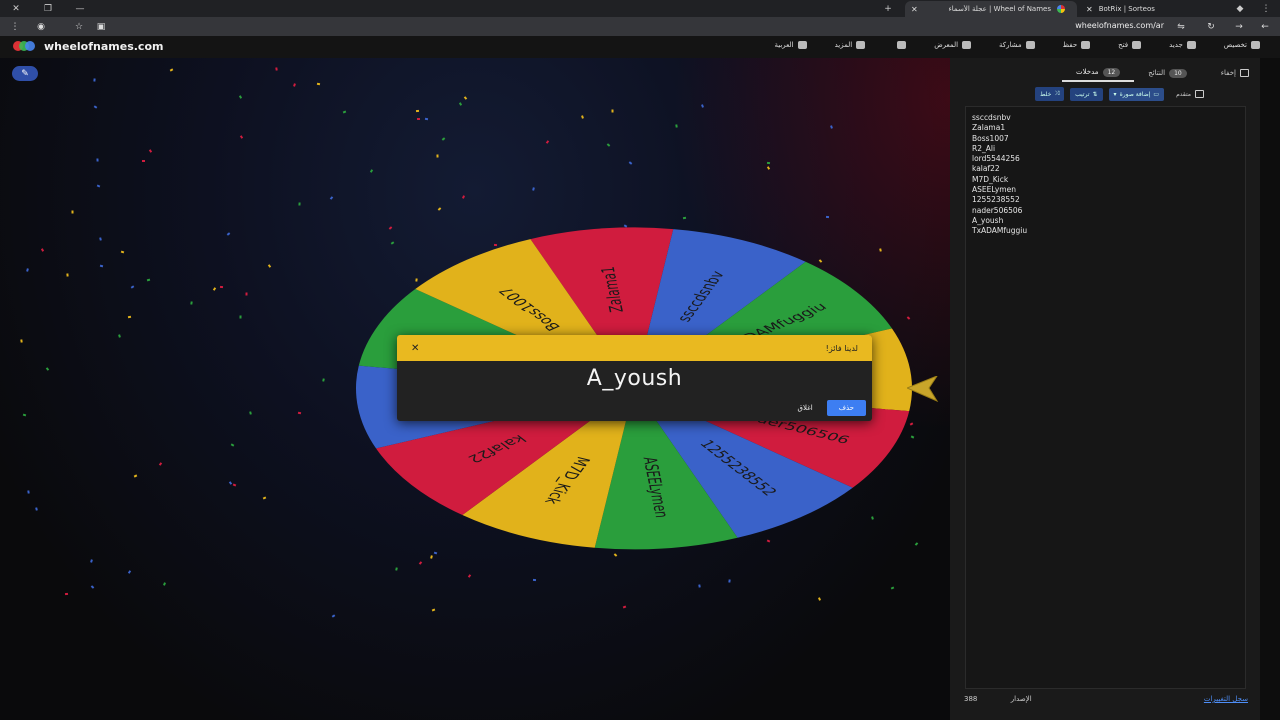 The height and width of the screenshot is (720, 1280). What do you see at coordinates (79, 27) in the screenshot?
I see `star-icon: ☆` at bounding box center [79, 27].